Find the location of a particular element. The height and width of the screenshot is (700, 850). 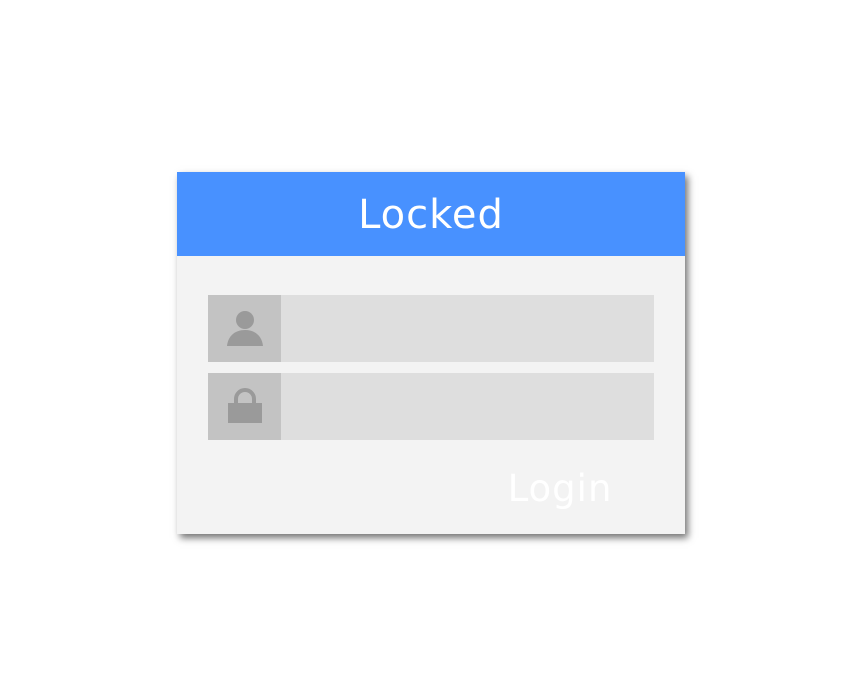

card-header: Locked is located at coordinates (431, 214).